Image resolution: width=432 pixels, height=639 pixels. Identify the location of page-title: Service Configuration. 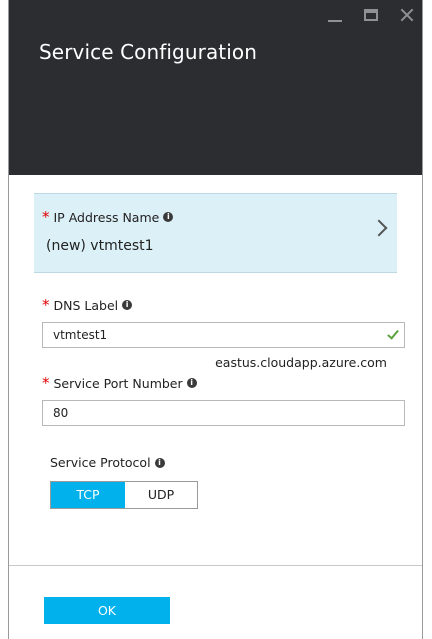
(148, 52).